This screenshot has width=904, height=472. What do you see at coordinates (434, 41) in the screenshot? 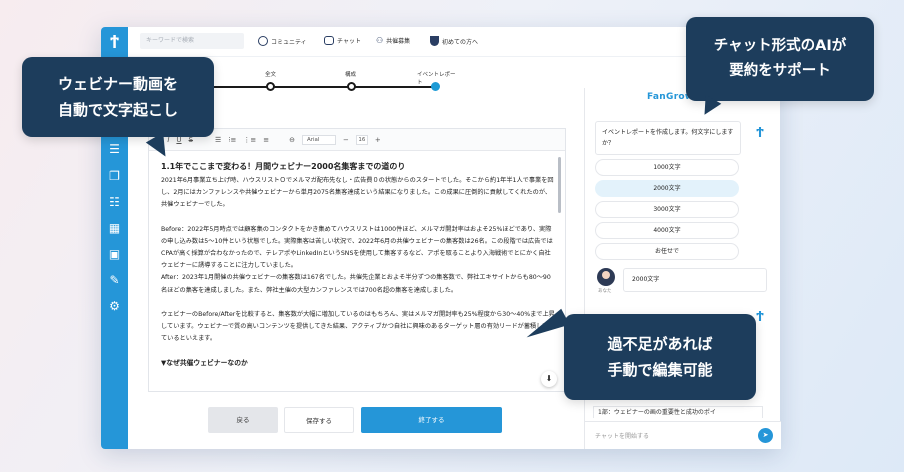
I see `shield-icon` at bounding box center [434, 41].